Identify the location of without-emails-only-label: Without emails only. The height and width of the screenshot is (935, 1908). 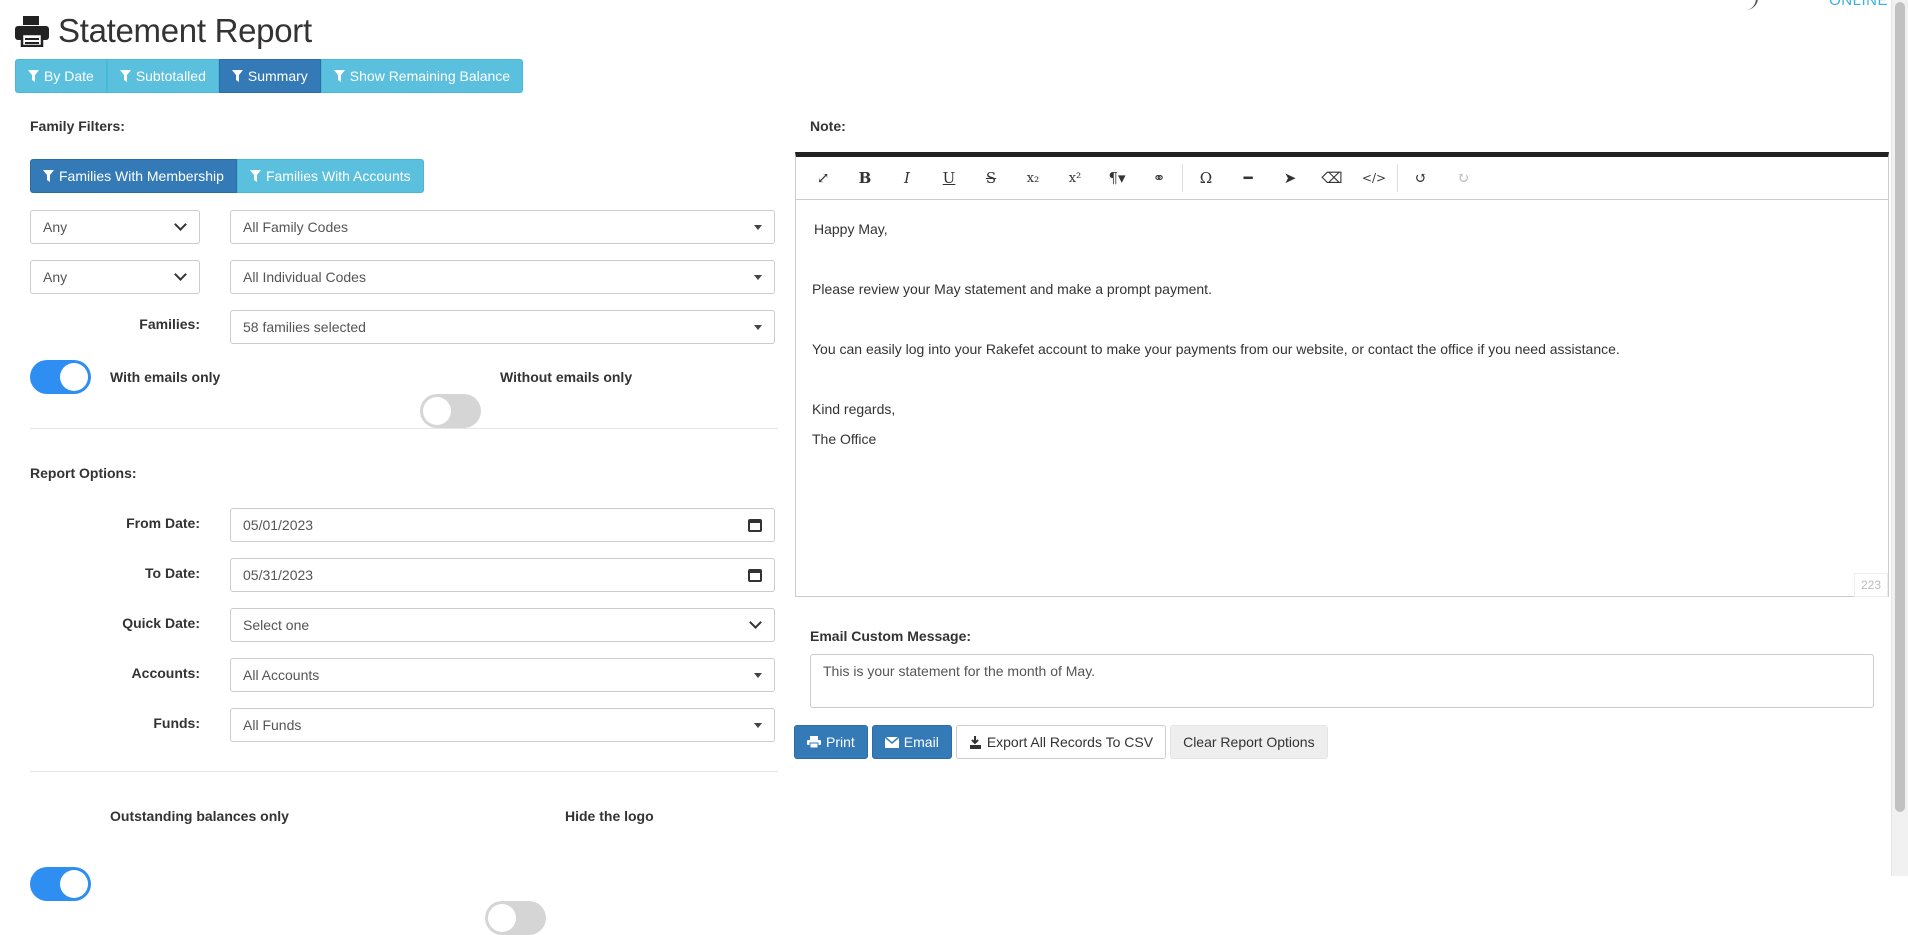
(566, 377).